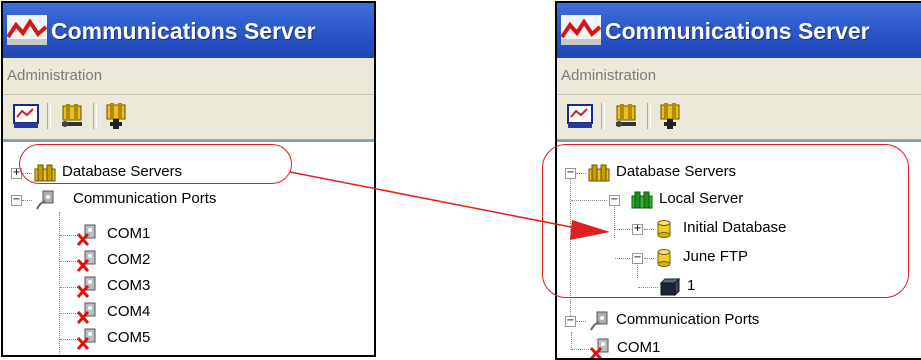 This screenshot has height=360, width=921. What do you see at coordinates (103, 261) in the screenshot?
I see `tree-item-com2: COM2` at bounding box center [103, 261].